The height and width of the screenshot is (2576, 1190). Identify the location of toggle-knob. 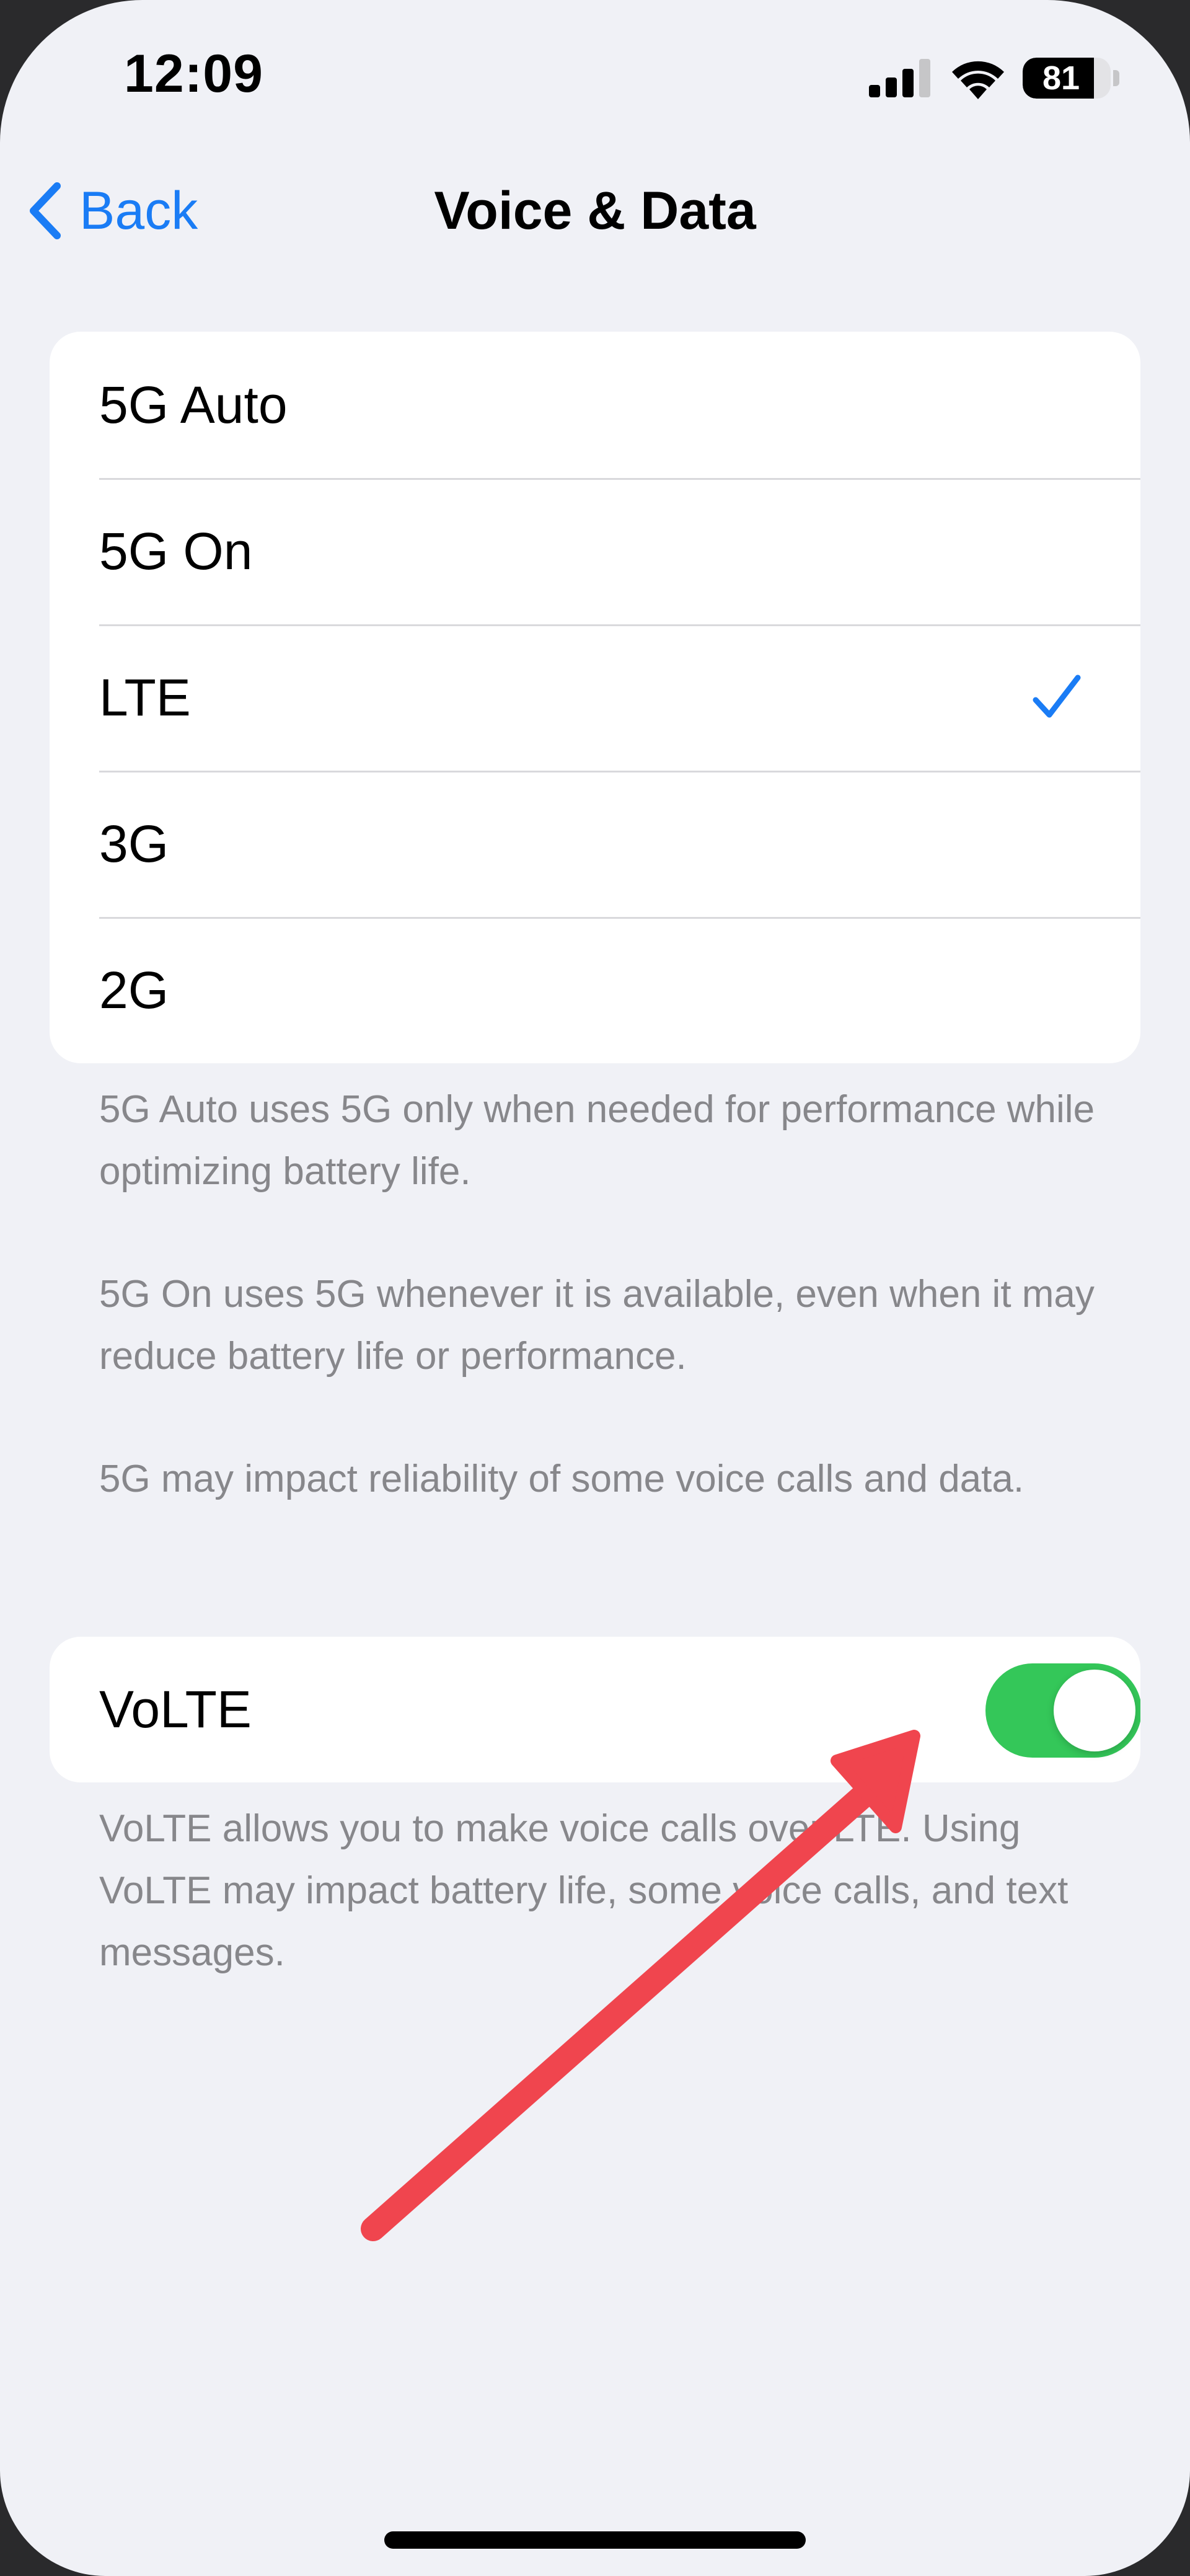
(1094, 1711).